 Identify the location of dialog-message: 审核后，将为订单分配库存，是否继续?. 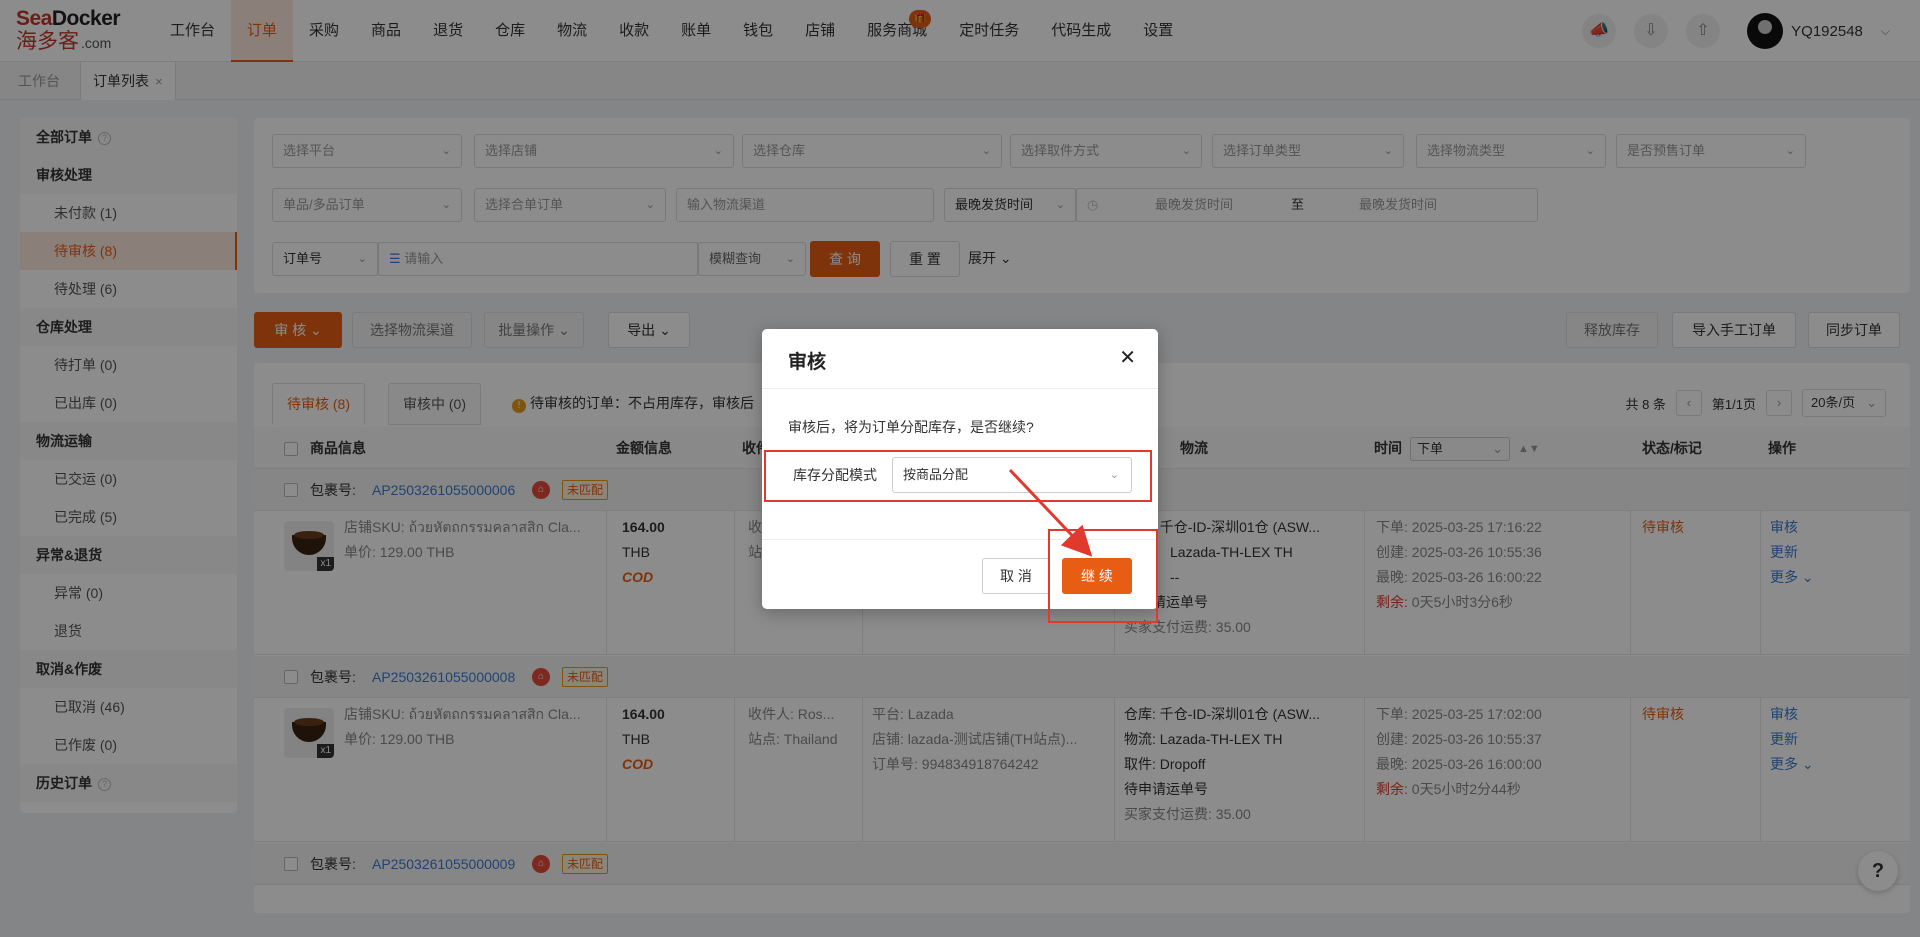
(911, 427).